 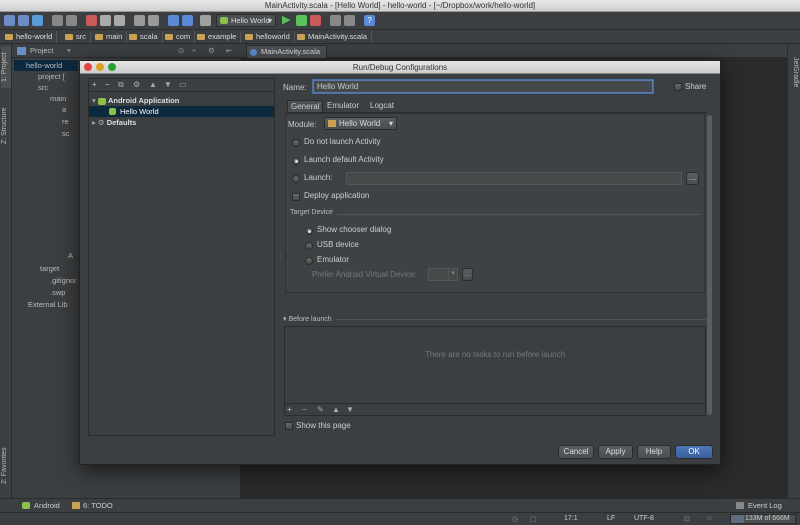 What do you see at coordinates (69, 51) in the screenshot?
I see `chevron-down-icon: ▾` at bounding box center [69, 51].